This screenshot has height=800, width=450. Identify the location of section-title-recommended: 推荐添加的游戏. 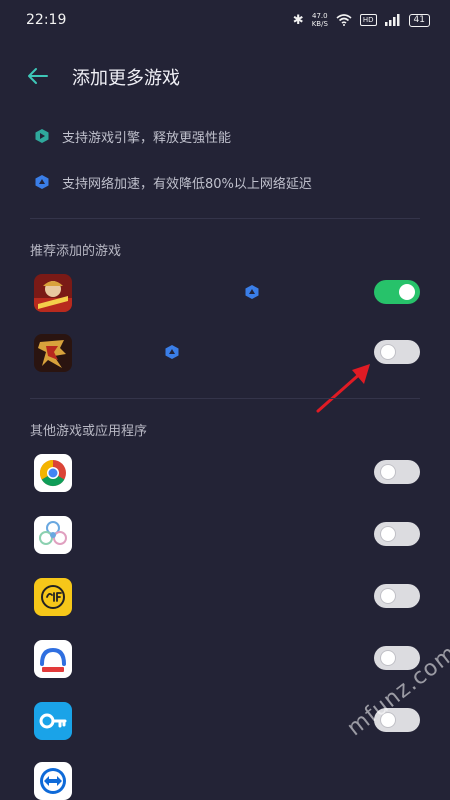
(76, 251).